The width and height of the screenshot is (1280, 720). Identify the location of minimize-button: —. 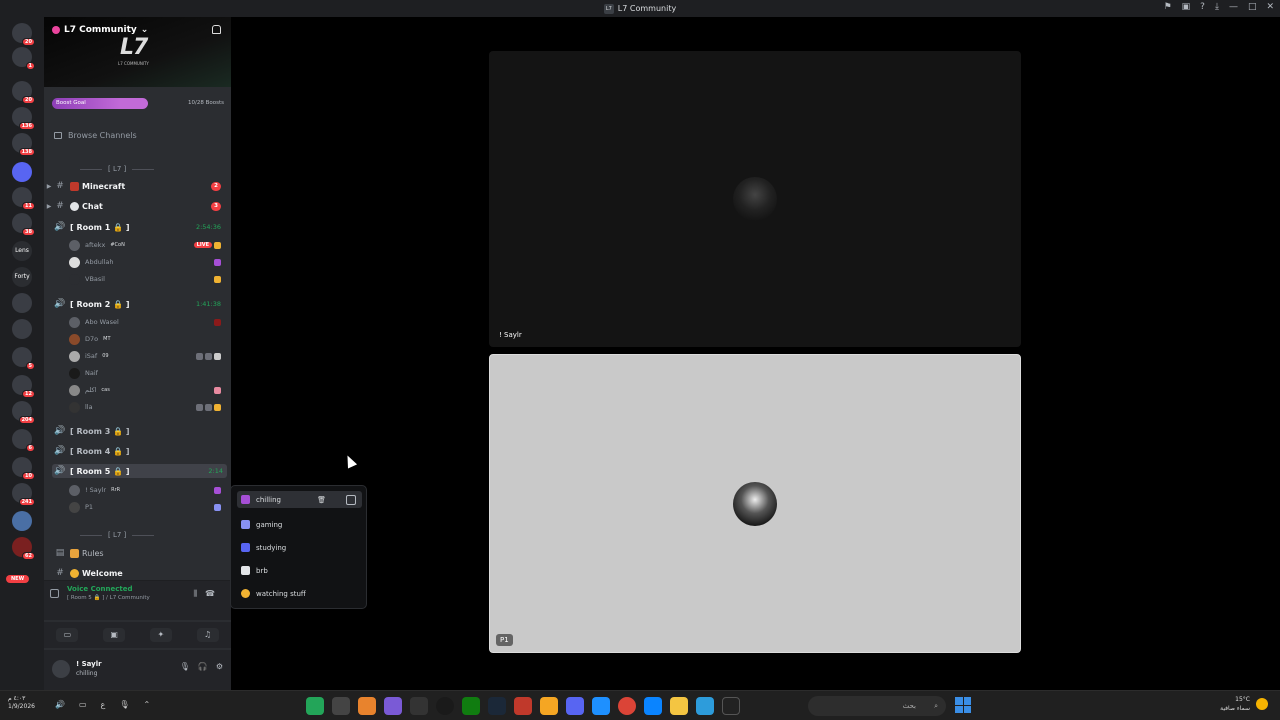
(1233, 7).